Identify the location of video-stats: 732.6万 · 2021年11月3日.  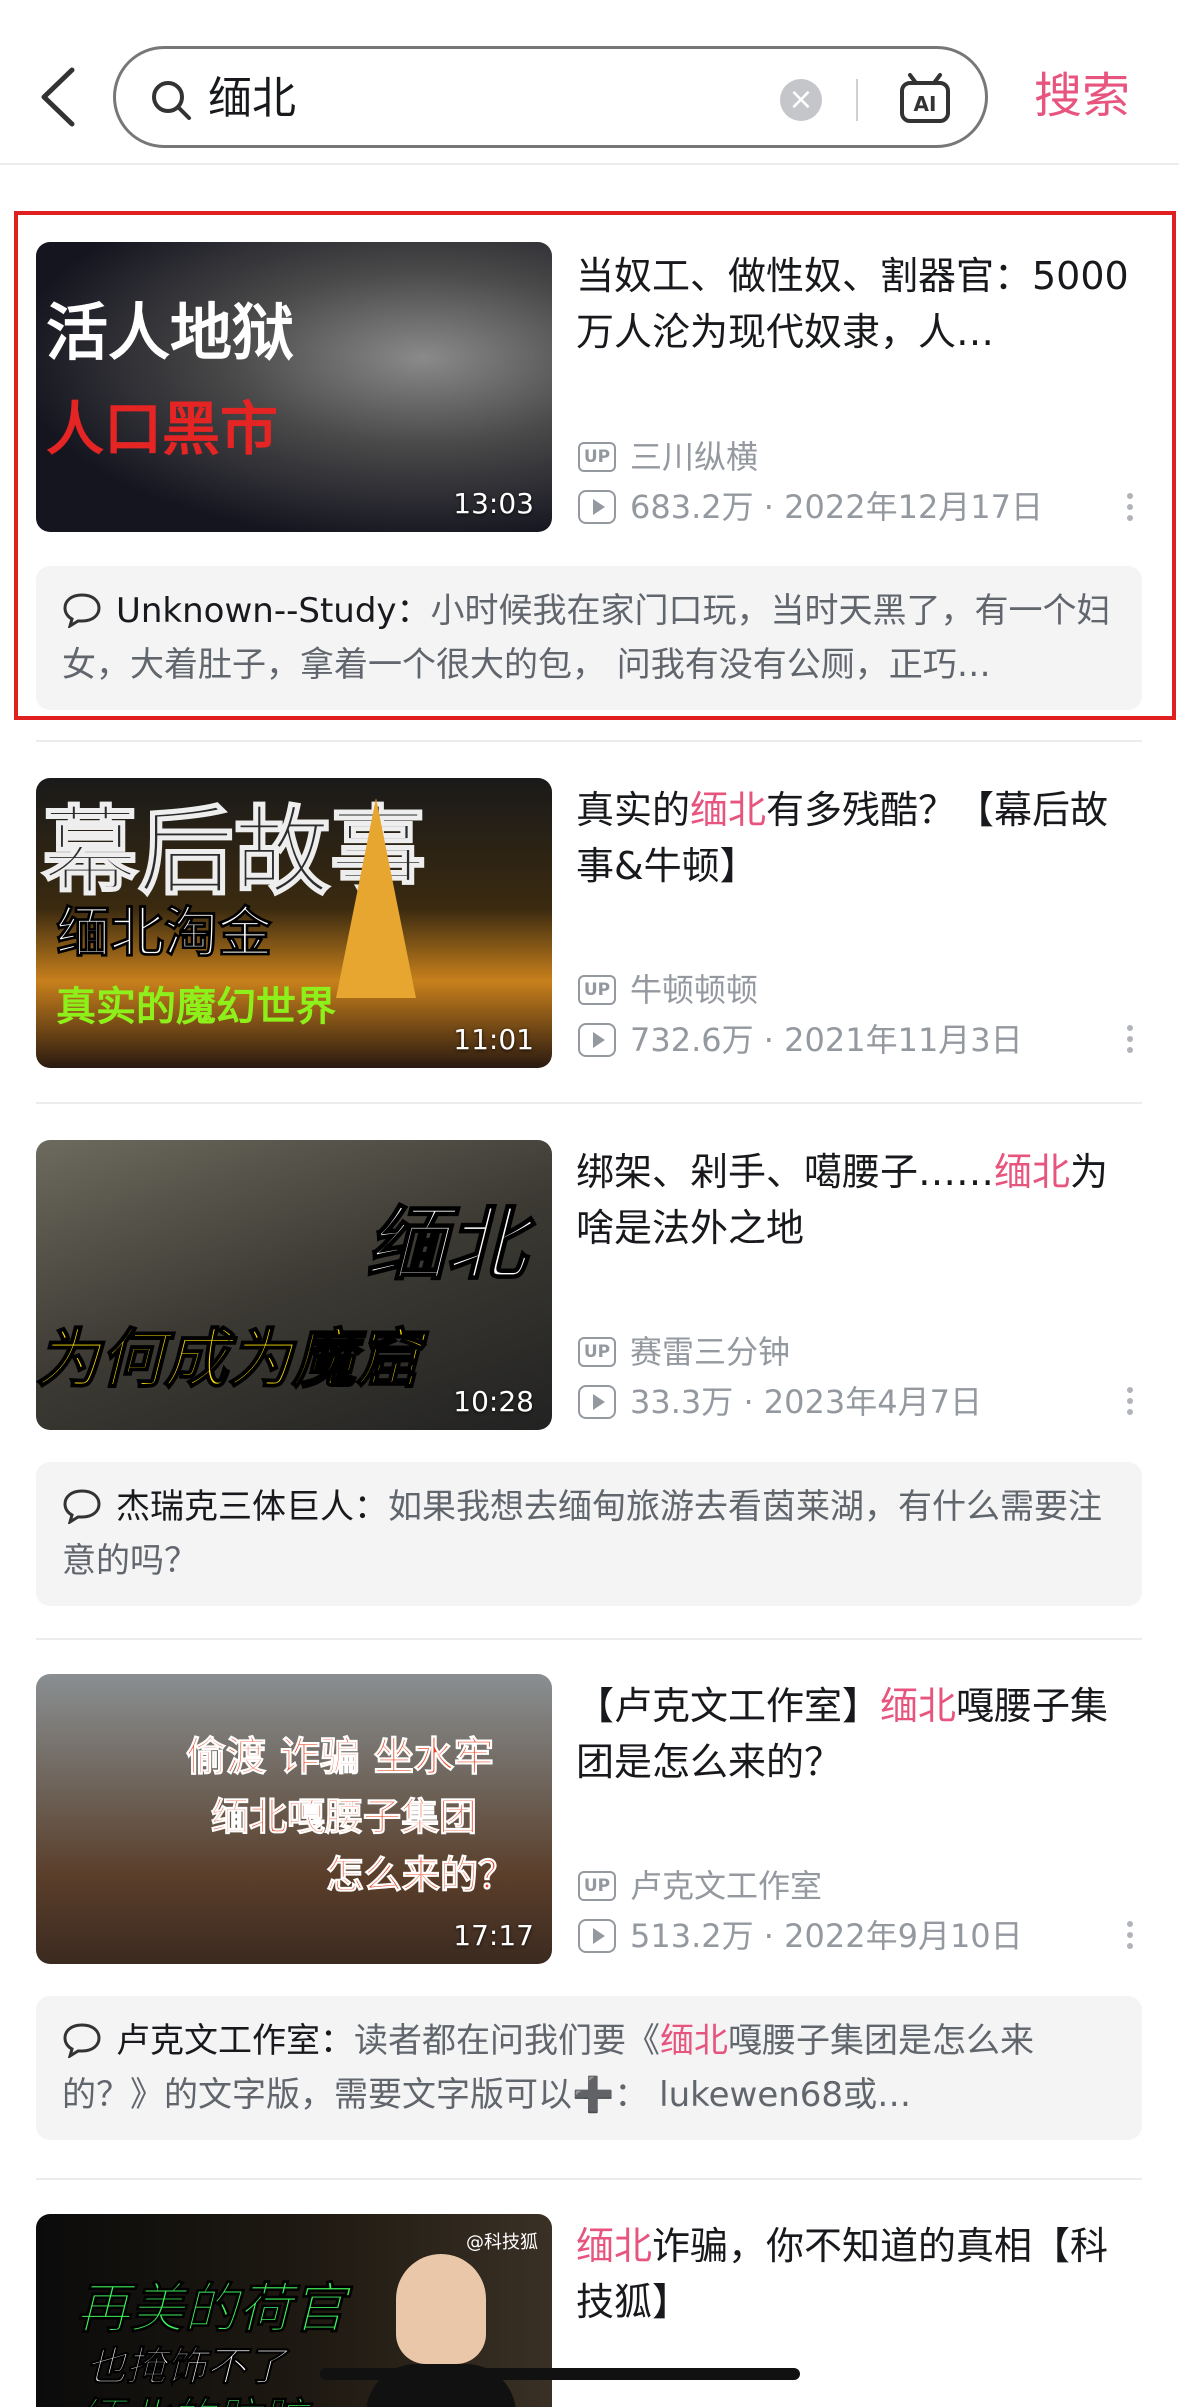
(800, 1040).